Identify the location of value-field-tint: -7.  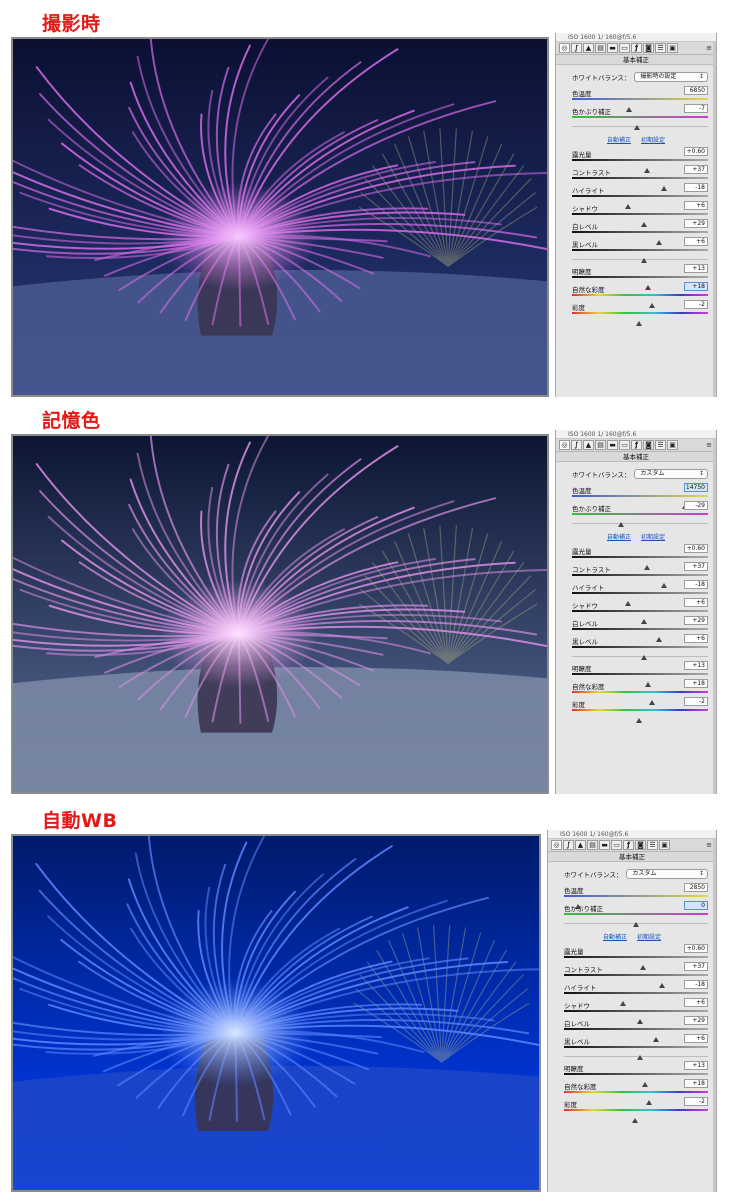
(696, 108).